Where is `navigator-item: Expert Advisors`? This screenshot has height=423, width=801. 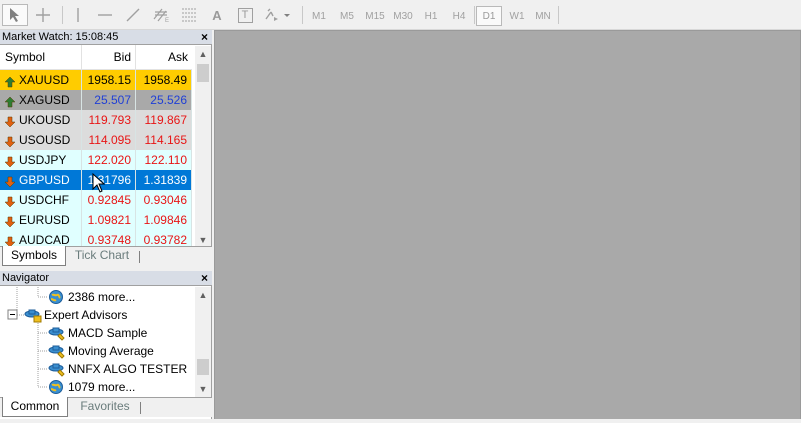 navigator-item: Expert Advisors is located at coordinates (75, 315).